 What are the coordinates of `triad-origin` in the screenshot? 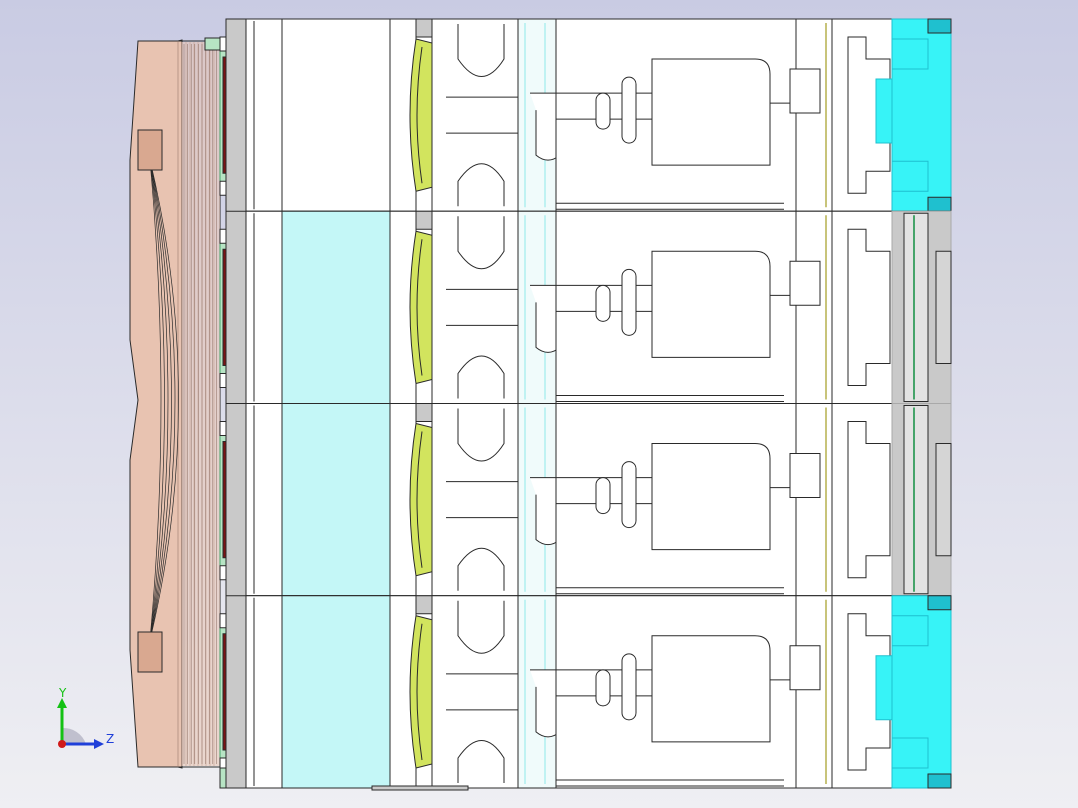 It's located at (62, 744).